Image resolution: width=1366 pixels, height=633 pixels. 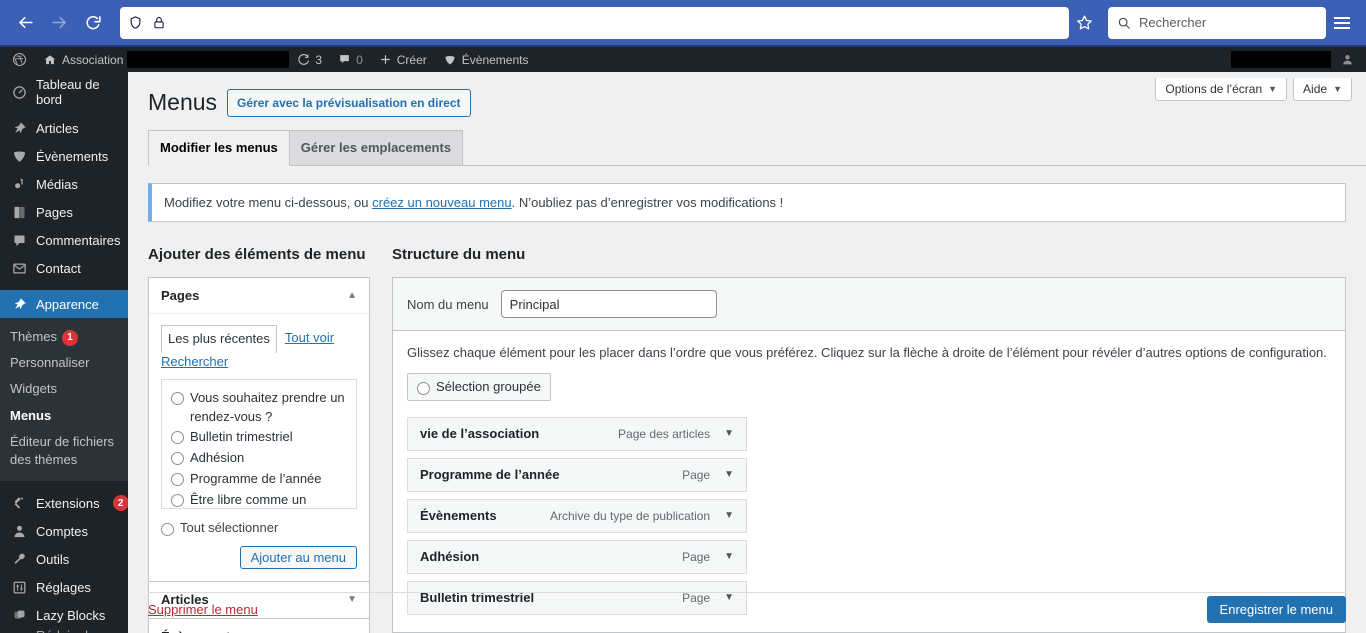 I want to click on plugin-icon, so click(x=19, y=503).